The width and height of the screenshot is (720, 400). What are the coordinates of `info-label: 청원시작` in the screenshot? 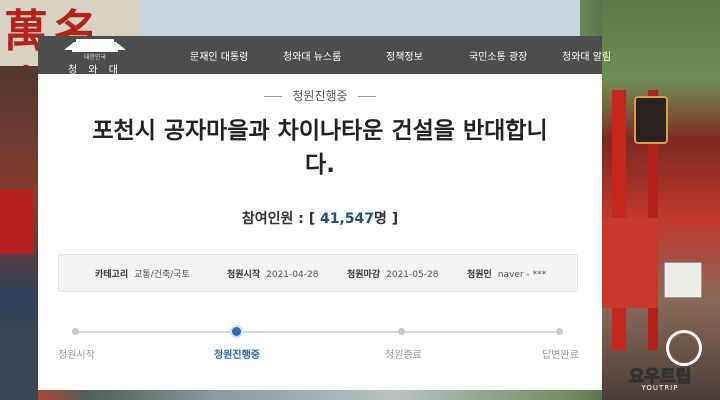 It's located at (244, 275).